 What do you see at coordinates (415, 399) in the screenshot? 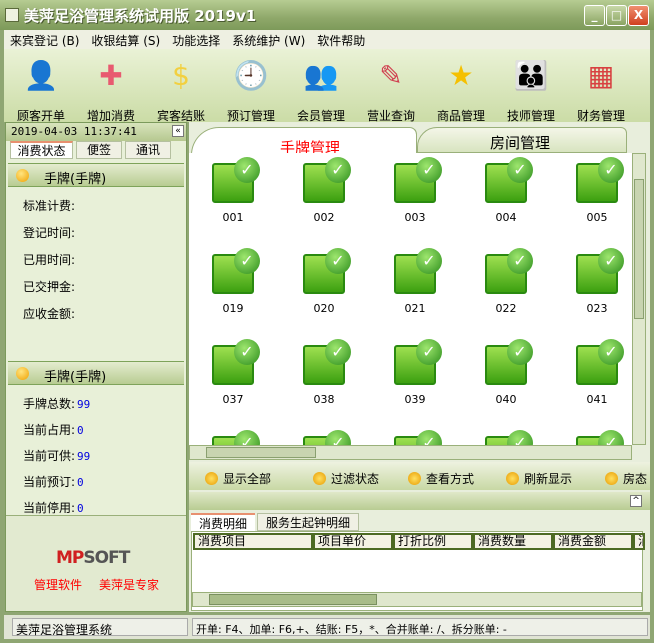
I see `room-number: 039` at bounding box center [415, 399].